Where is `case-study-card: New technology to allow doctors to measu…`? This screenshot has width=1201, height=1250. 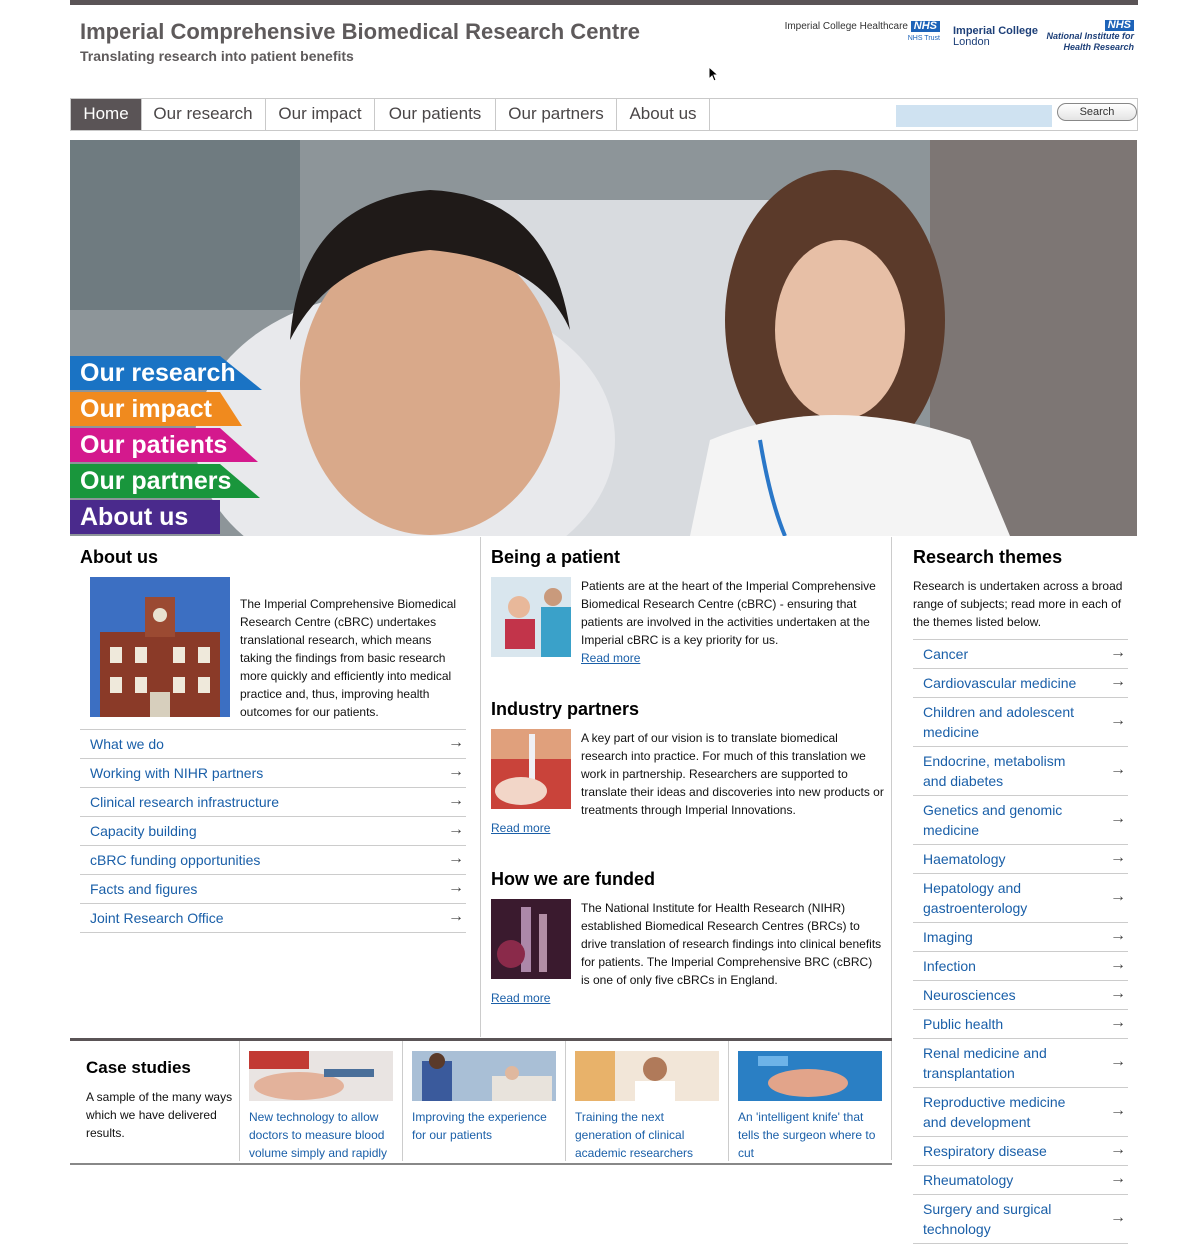 case-study-card: New technology to allow doctors to measu… is located at coordinates (321, 1106).